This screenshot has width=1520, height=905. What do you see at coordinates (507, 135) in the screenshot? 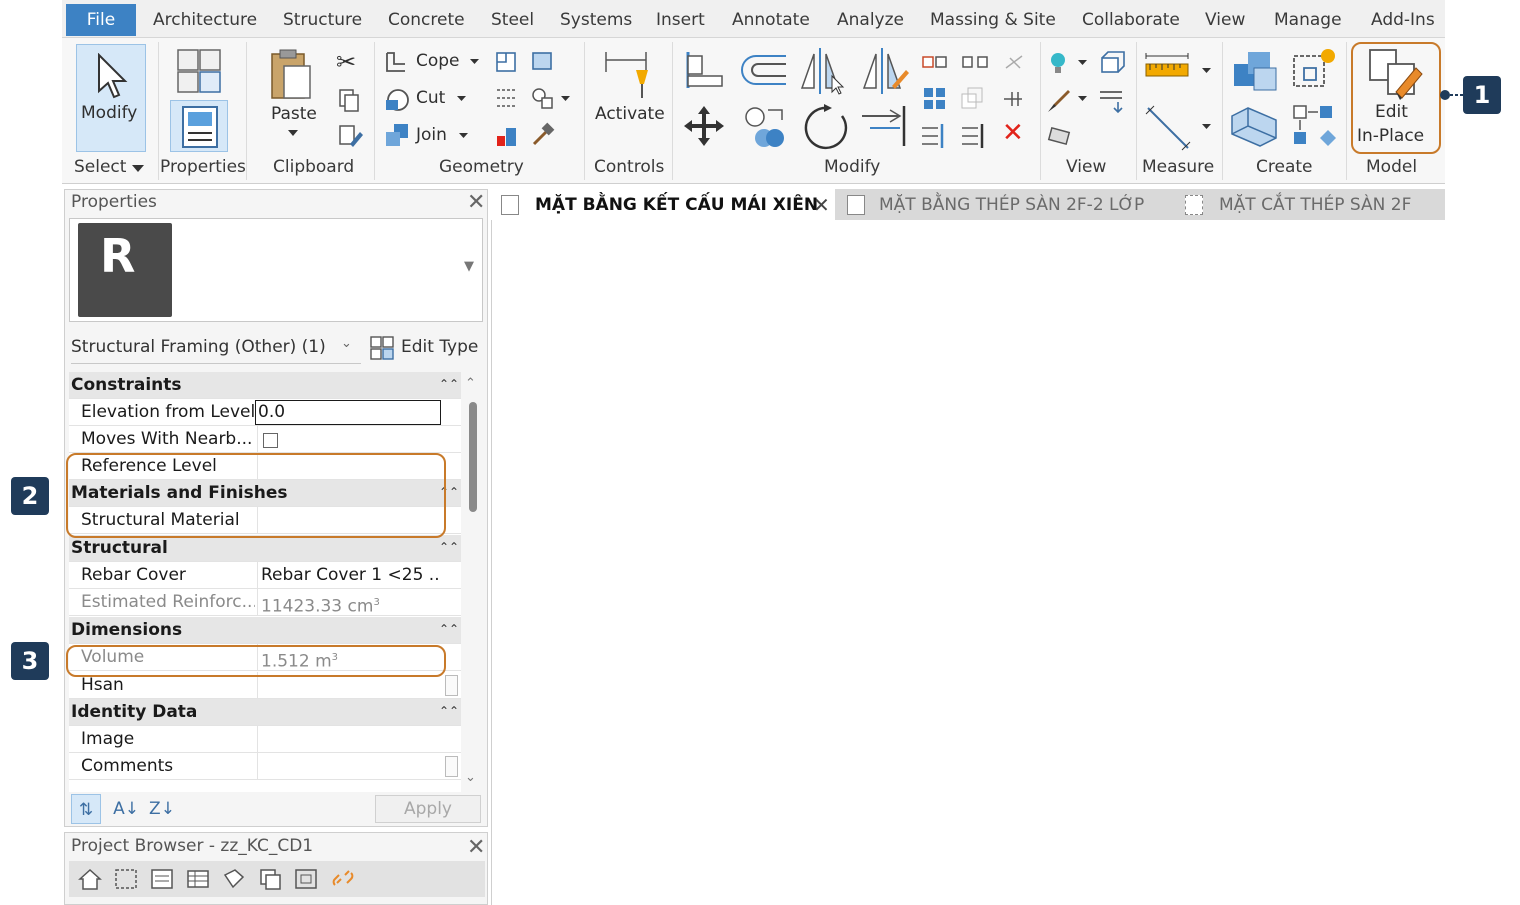
I see `wall-profile-icon` at bounding box center [507, 135].